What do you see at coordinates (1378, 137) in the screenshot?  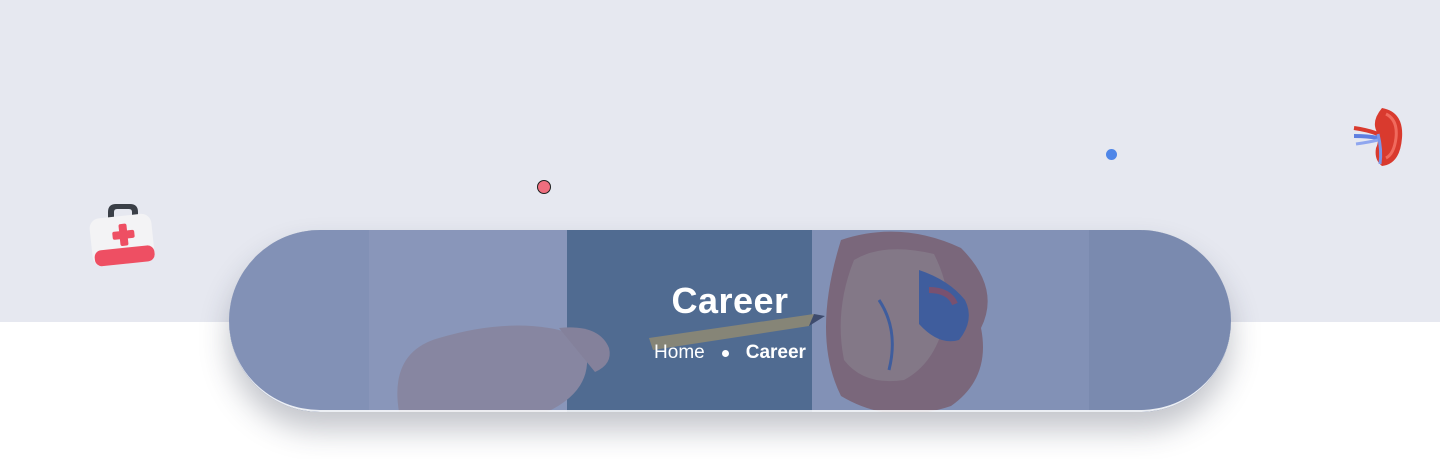 I see `kidney-icon` at bounding box center [1378, 137].